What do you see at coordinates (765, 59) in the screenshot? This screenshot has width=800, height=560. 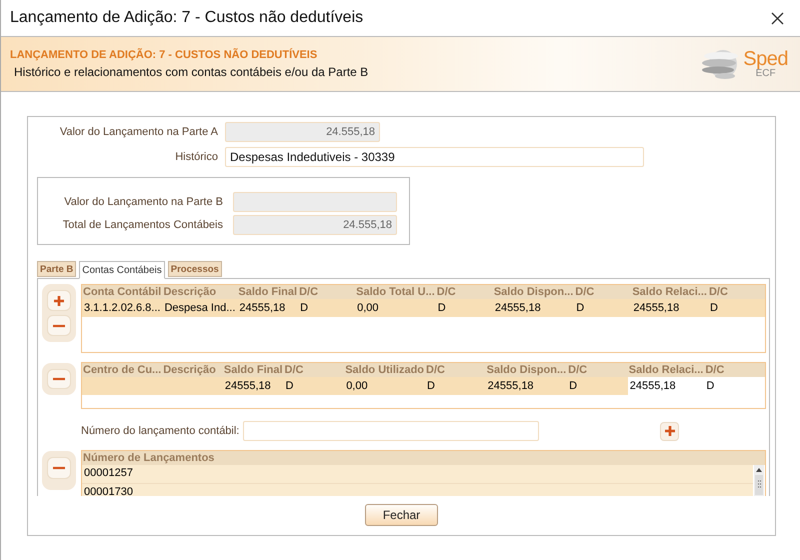 I see `logo-text: Sped` at bounding box center [765, 59].